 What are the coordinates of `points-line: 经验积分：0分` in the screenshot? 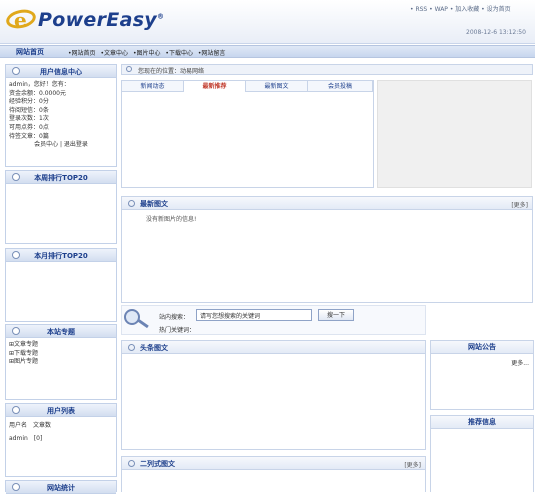 It's located at (29, 102).